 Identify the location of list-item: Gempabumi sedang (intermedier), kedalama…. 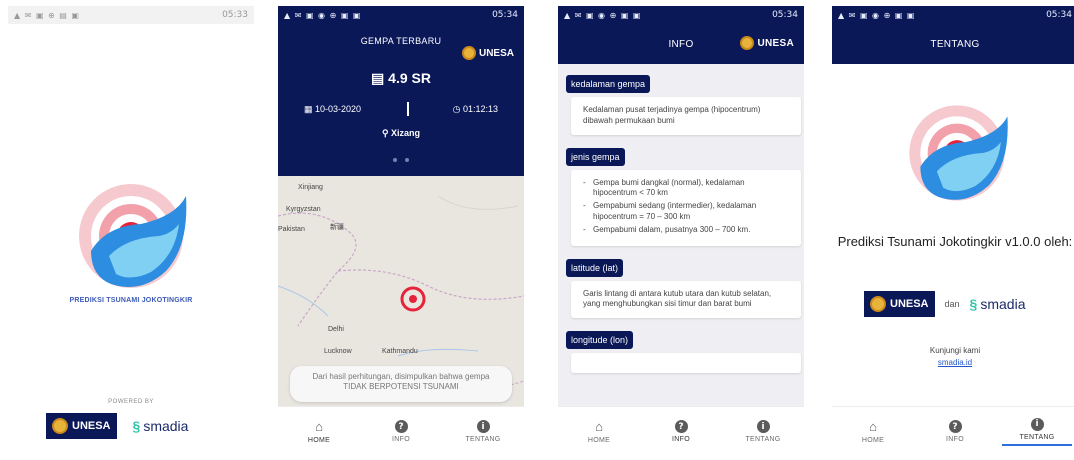
(686, 212).